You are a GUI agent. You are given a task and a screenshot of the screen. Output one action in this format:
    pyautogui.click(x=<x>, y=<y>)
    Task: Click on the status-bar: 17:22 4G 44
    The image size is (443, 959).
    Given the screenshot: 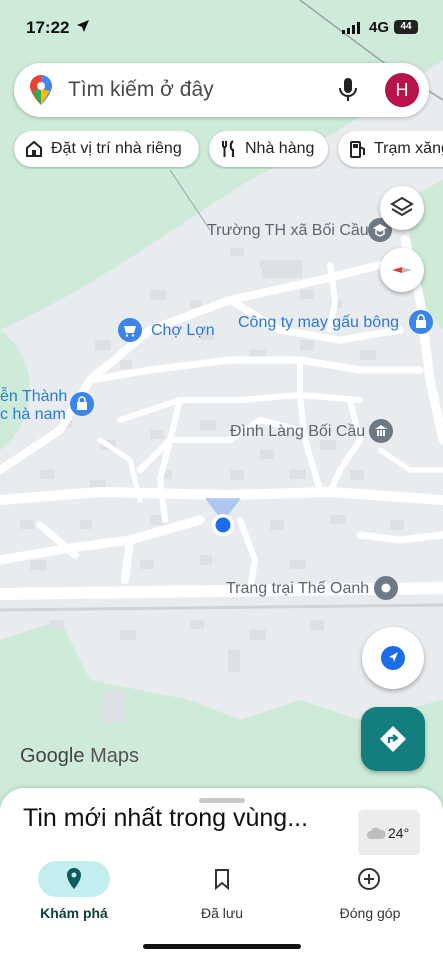 What is the action you would take?
    pyautogui.click(x=221, y=28)
    